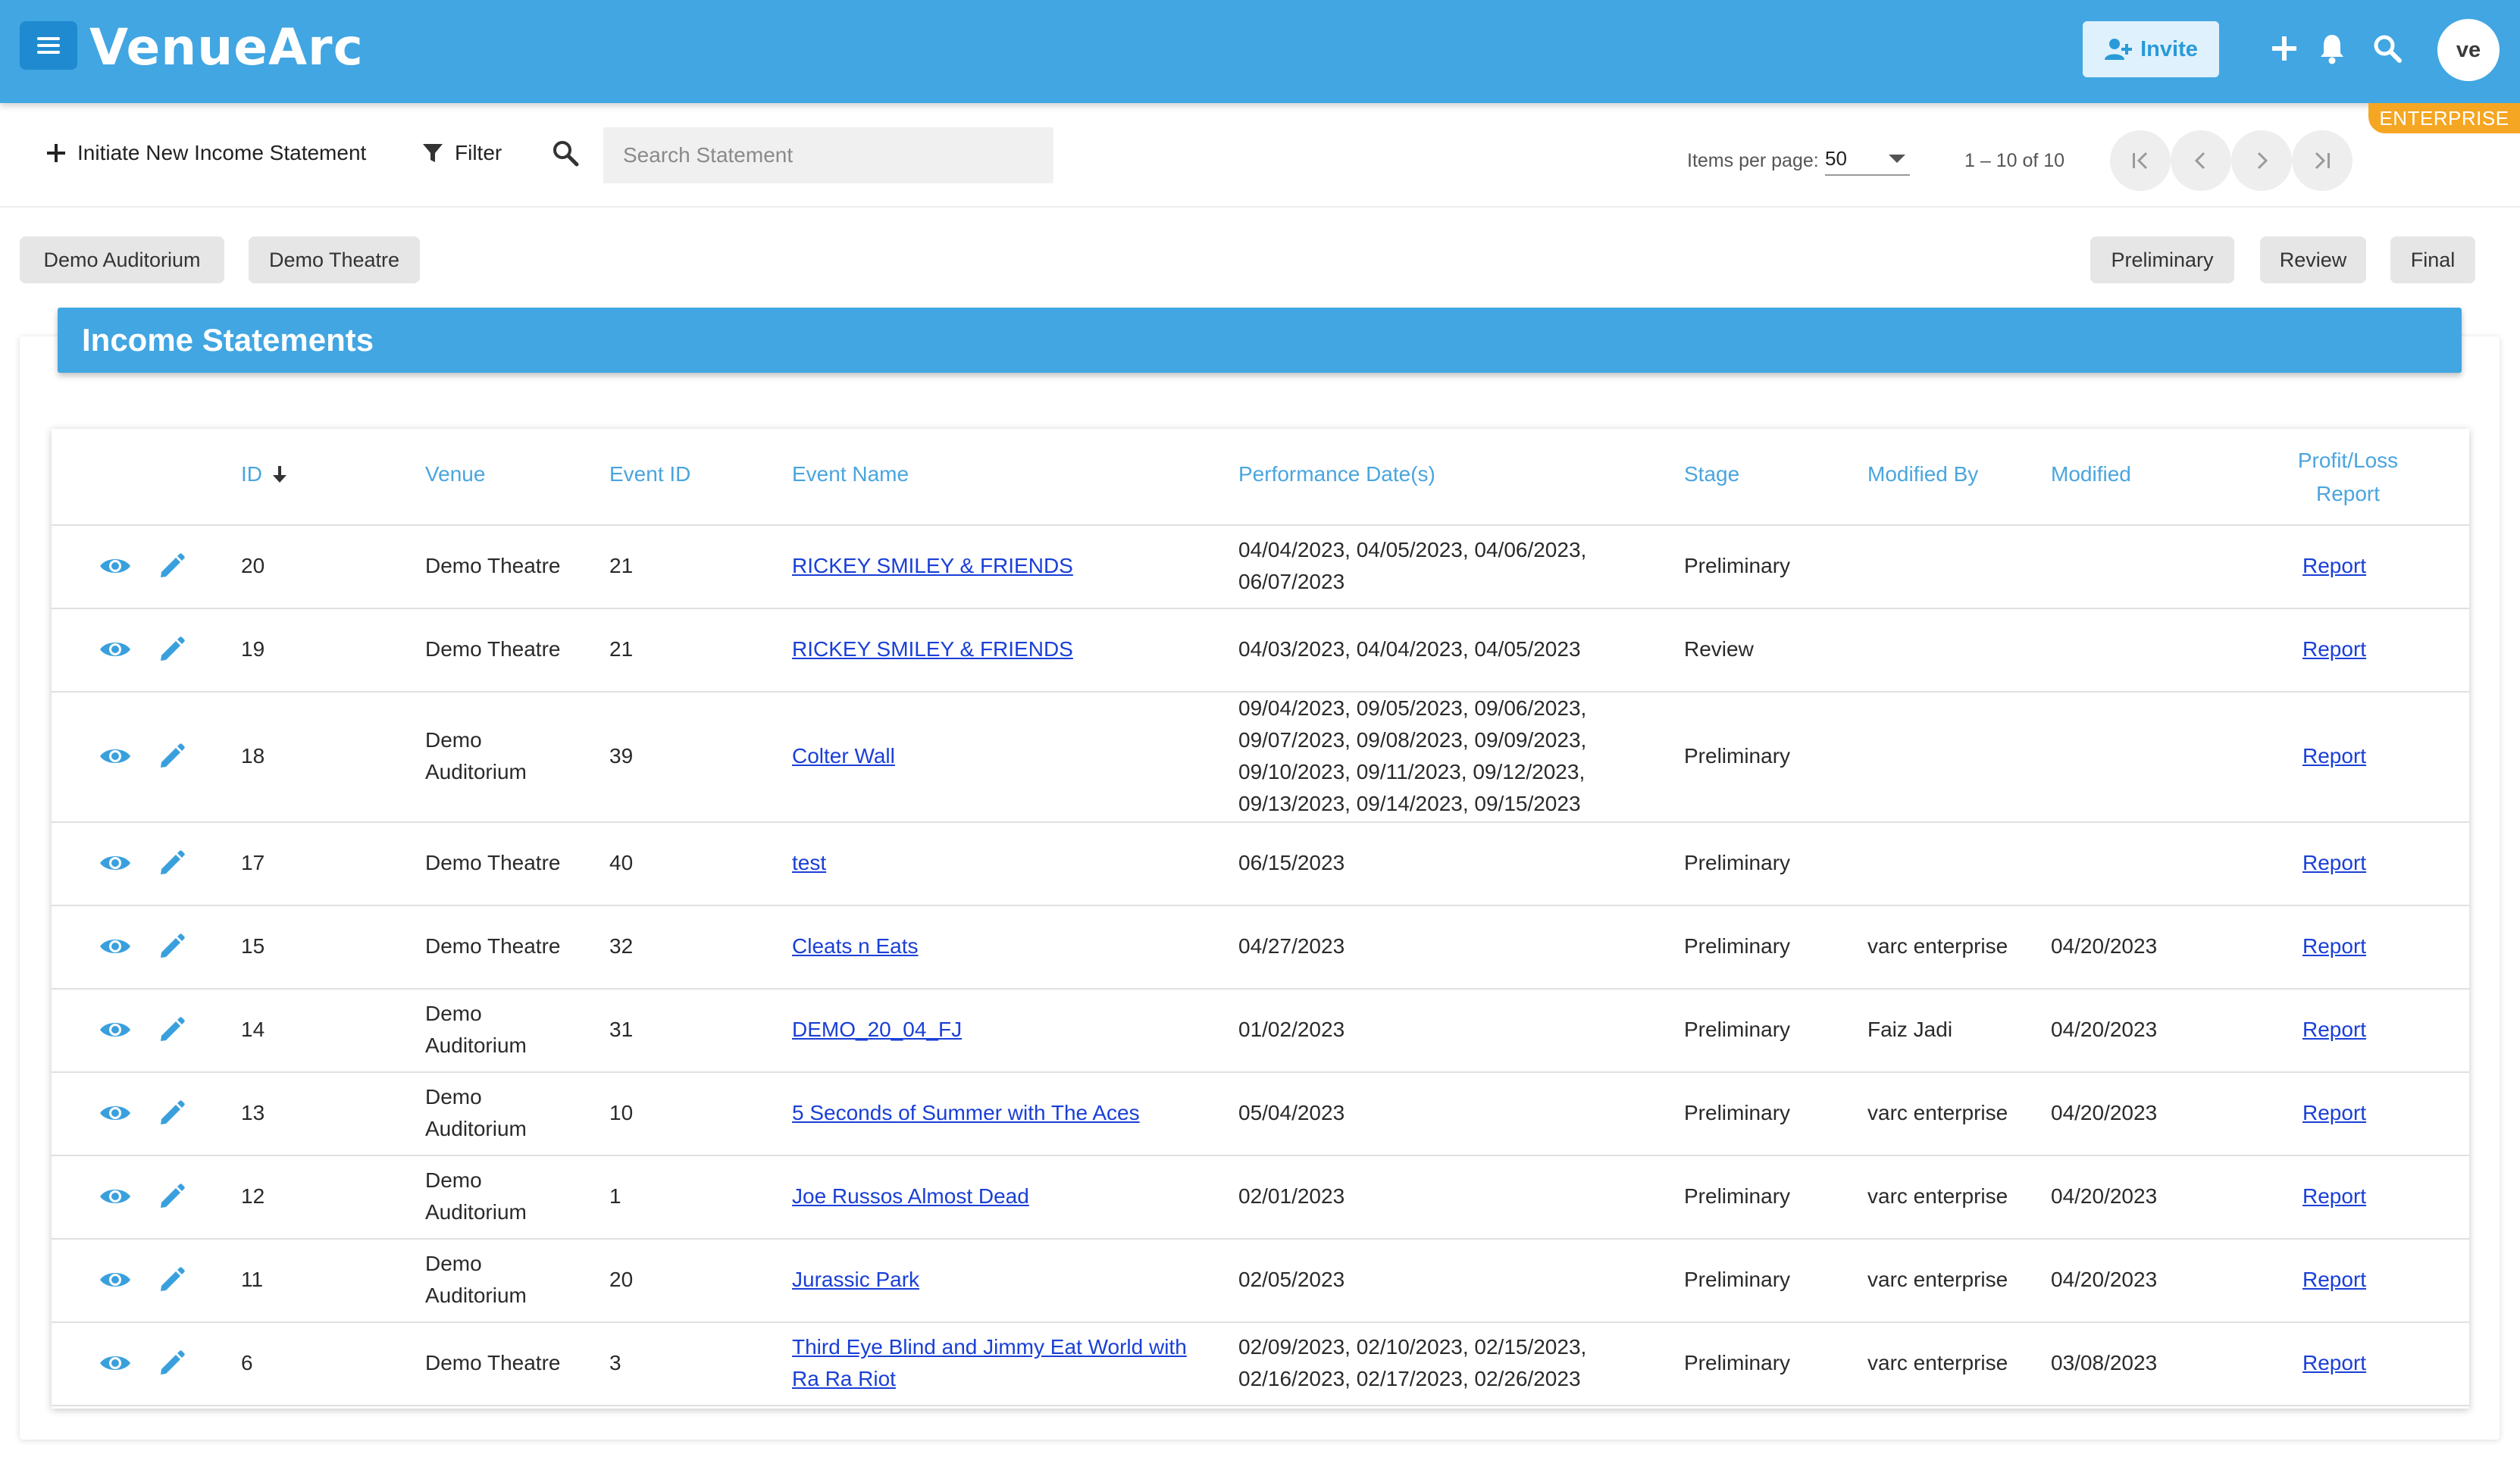 This screenshot has width=2520, height=1476. Describe the element at coordinates (205, 153) in the screenshot. I see `new-income-statement-button: Initiate New Income Statement` at that location.